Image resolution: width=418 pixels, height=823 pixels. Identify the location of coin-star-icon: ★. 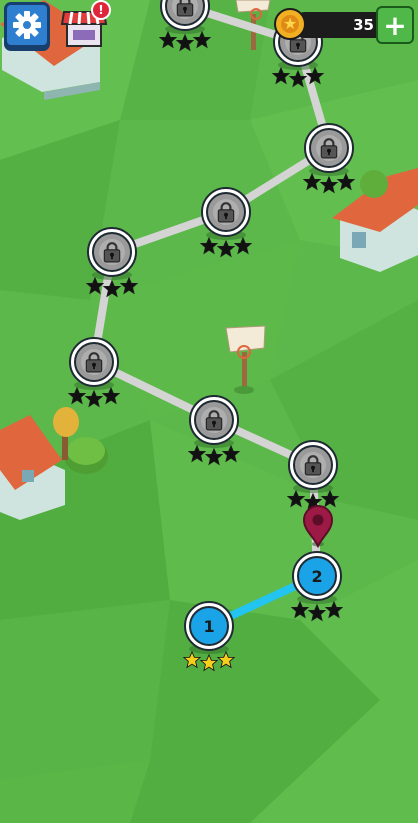
(290, 23).